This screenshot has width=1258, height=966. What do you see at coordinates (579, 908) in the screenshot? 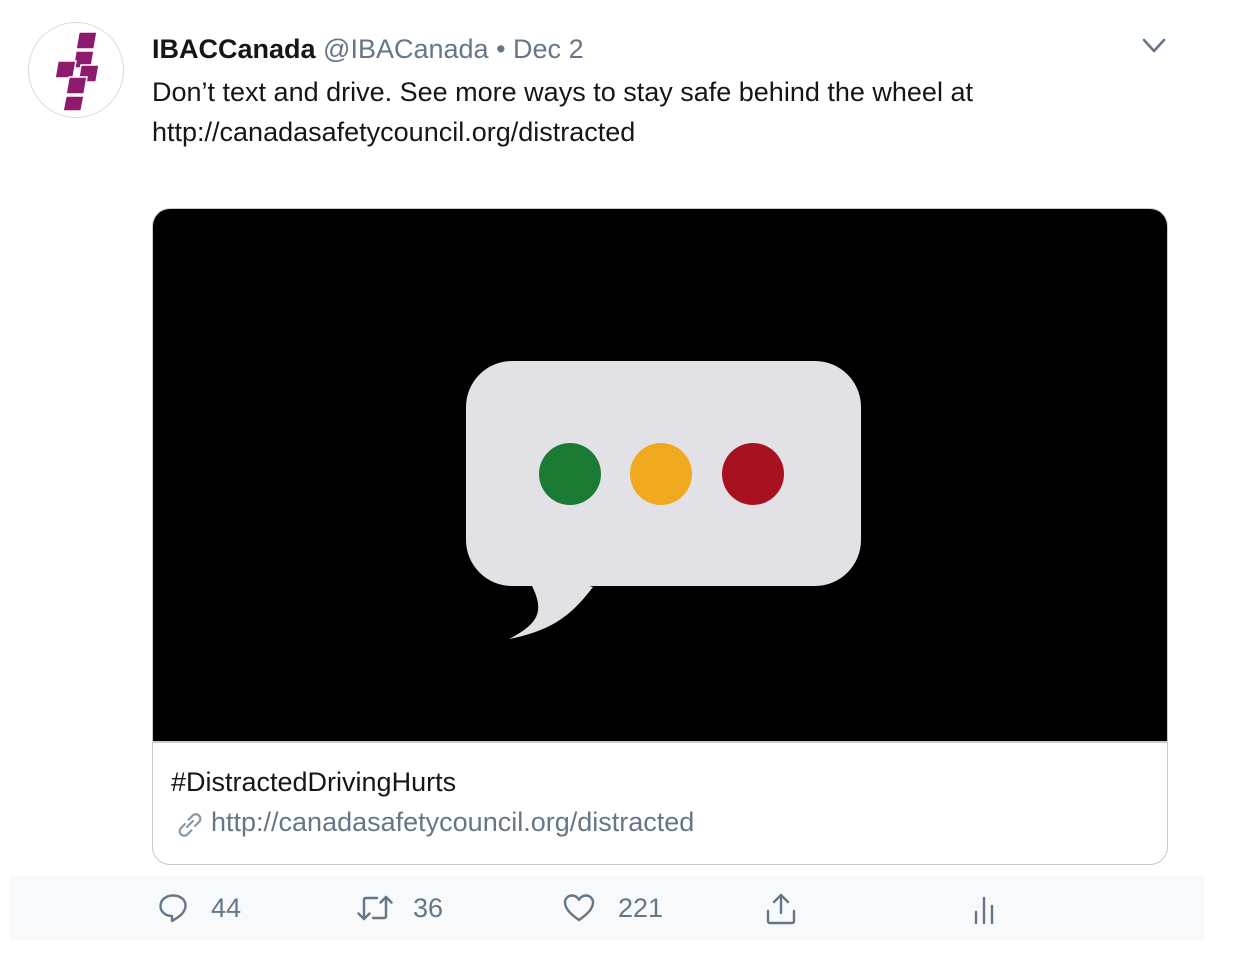
I see `heart-icon` at bounding box center [579, 908].